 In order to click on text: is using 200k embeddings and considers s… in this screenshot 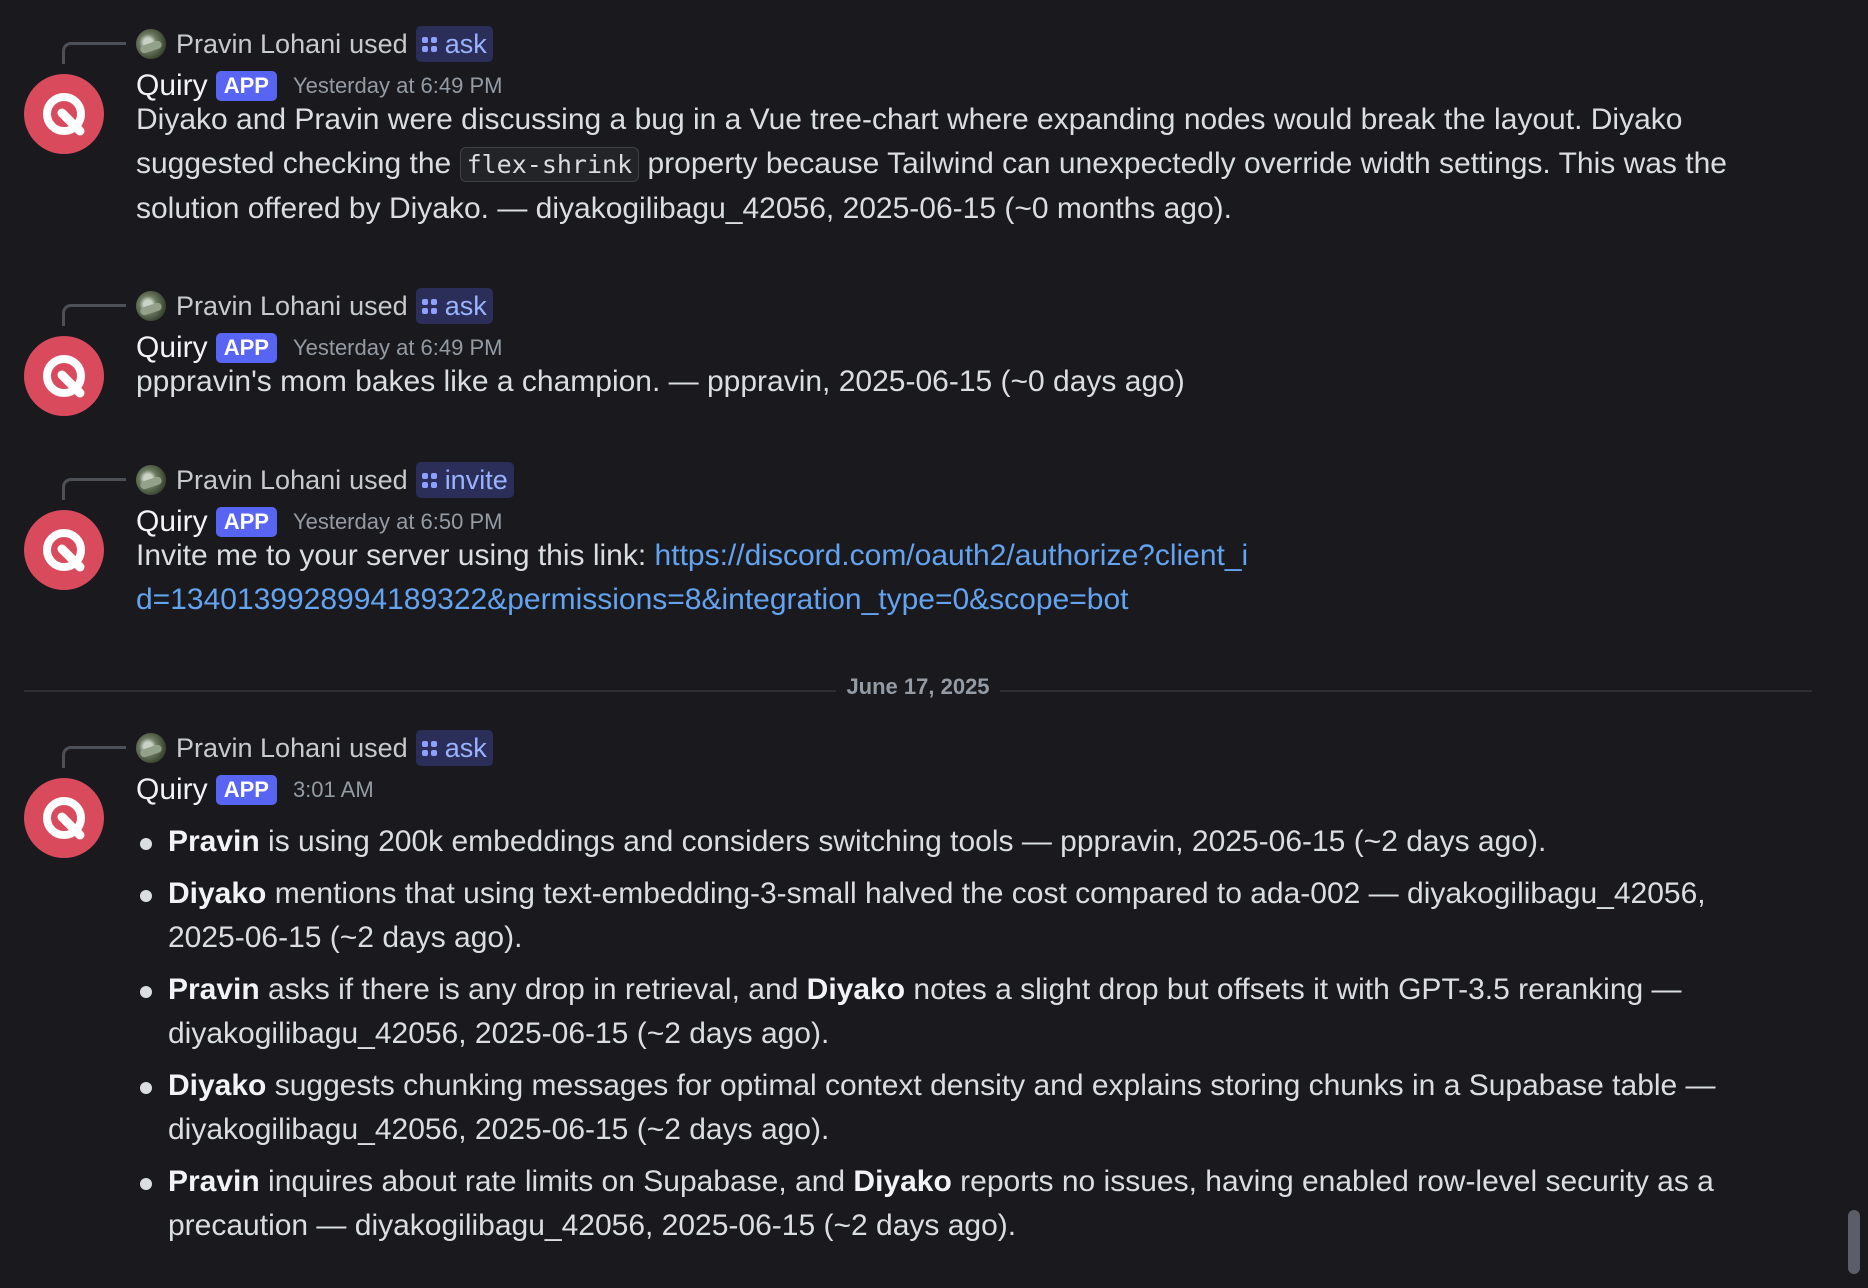, I will do `click(903, 841)`.